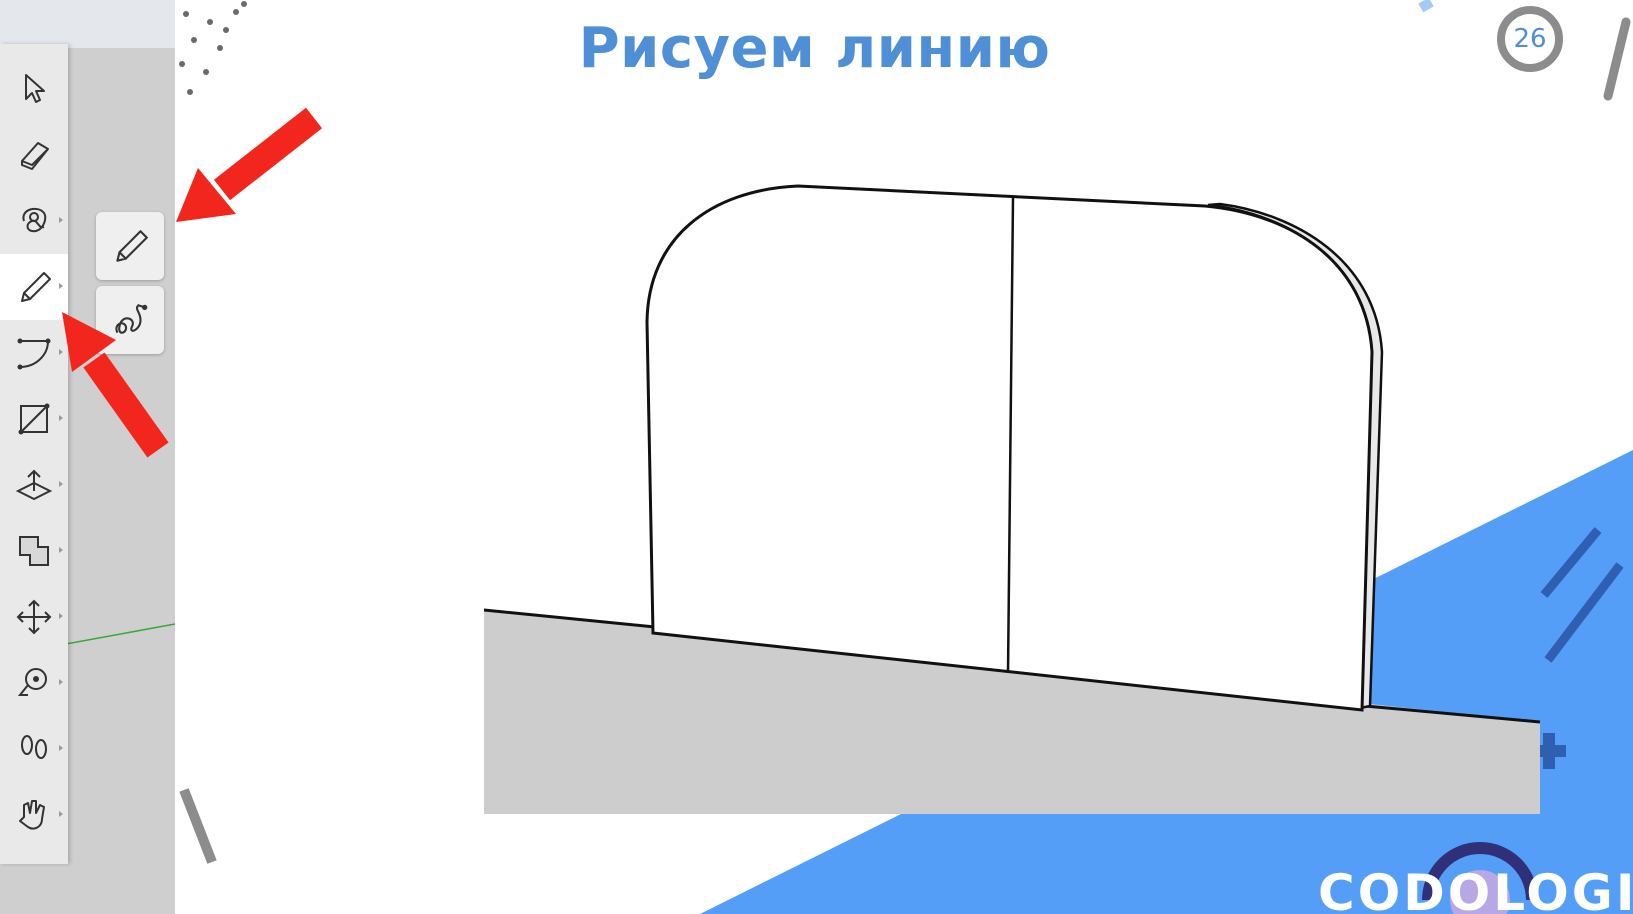 The image size is (1633, 914). What do you see at coordinates (192, 282) in the screenshot?
I see `annotation-arrows` at bounding box center [192, 282].